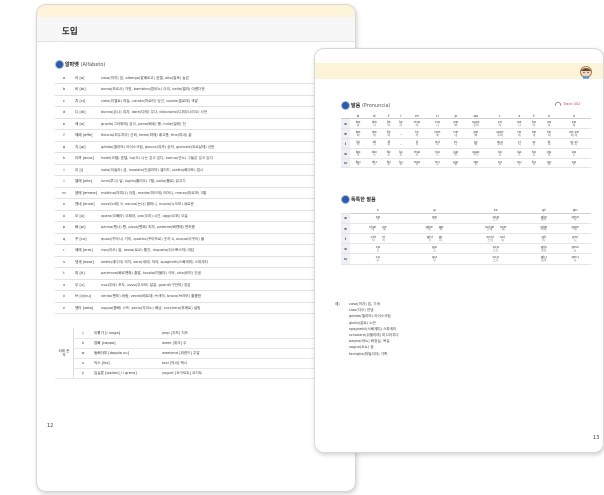 The image size is (604, 495). I want to click on grid-row: e che 께 ce 체 ghe 게 ge 제 sche 스께 sce 쉐 glie 리에 gne 녜, so click(466, 228).